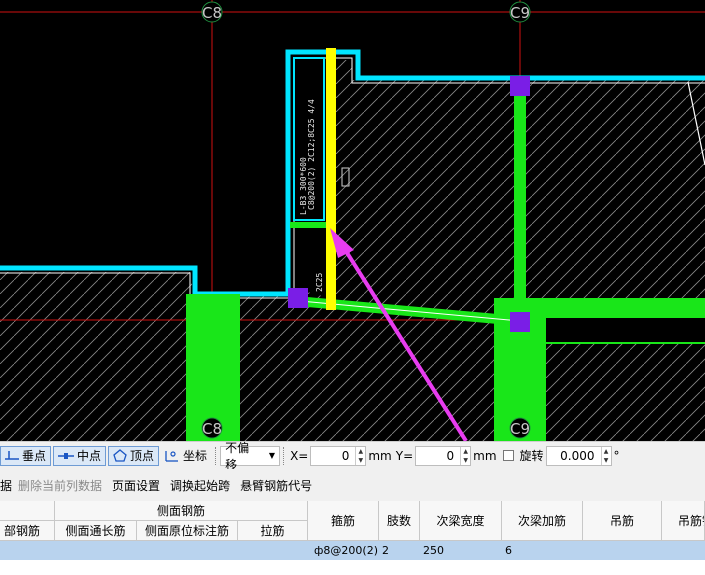 This screenshot has width=705, height=575. What do you see at coordinates (345, 455) in the screenshot?
I see `x-value: 0` at bounding box center [345, 455].